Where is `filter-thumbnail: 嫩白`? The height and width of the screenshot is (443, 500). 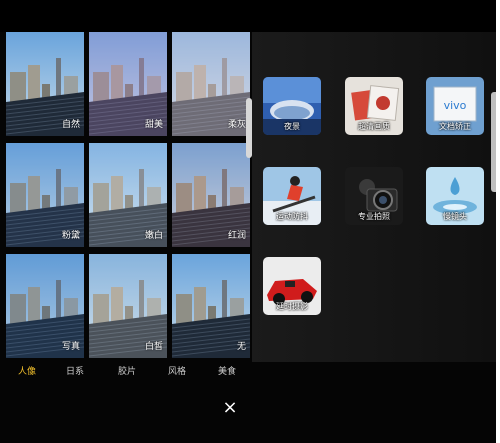 filter-thumbnail: 嫩白 is located at coordinates (128, 195).